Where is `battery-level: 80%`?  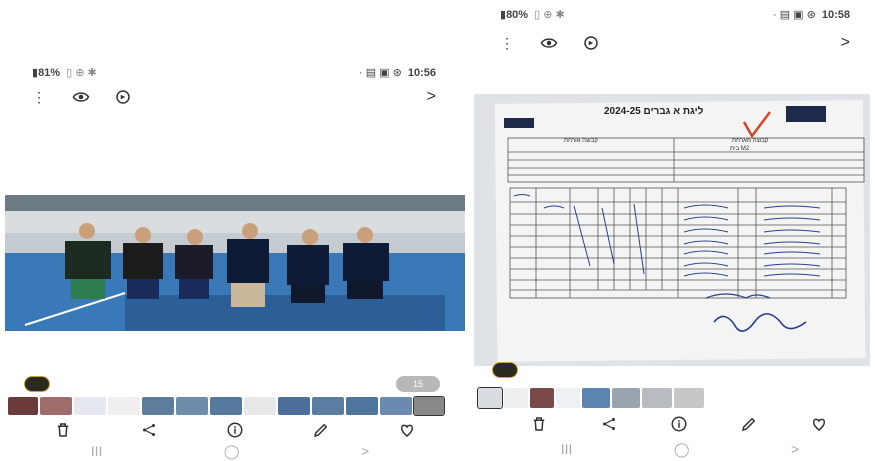 battery-level: 80% is located at coordinates (517, 14).